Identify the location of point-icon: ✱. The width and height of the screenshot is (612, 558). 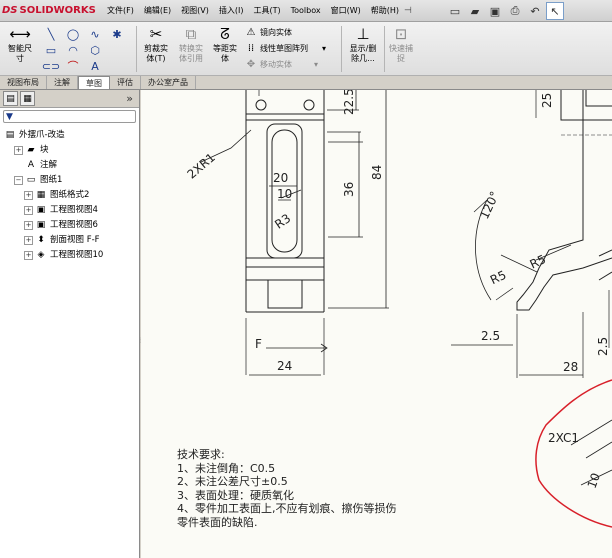
(117, 34).